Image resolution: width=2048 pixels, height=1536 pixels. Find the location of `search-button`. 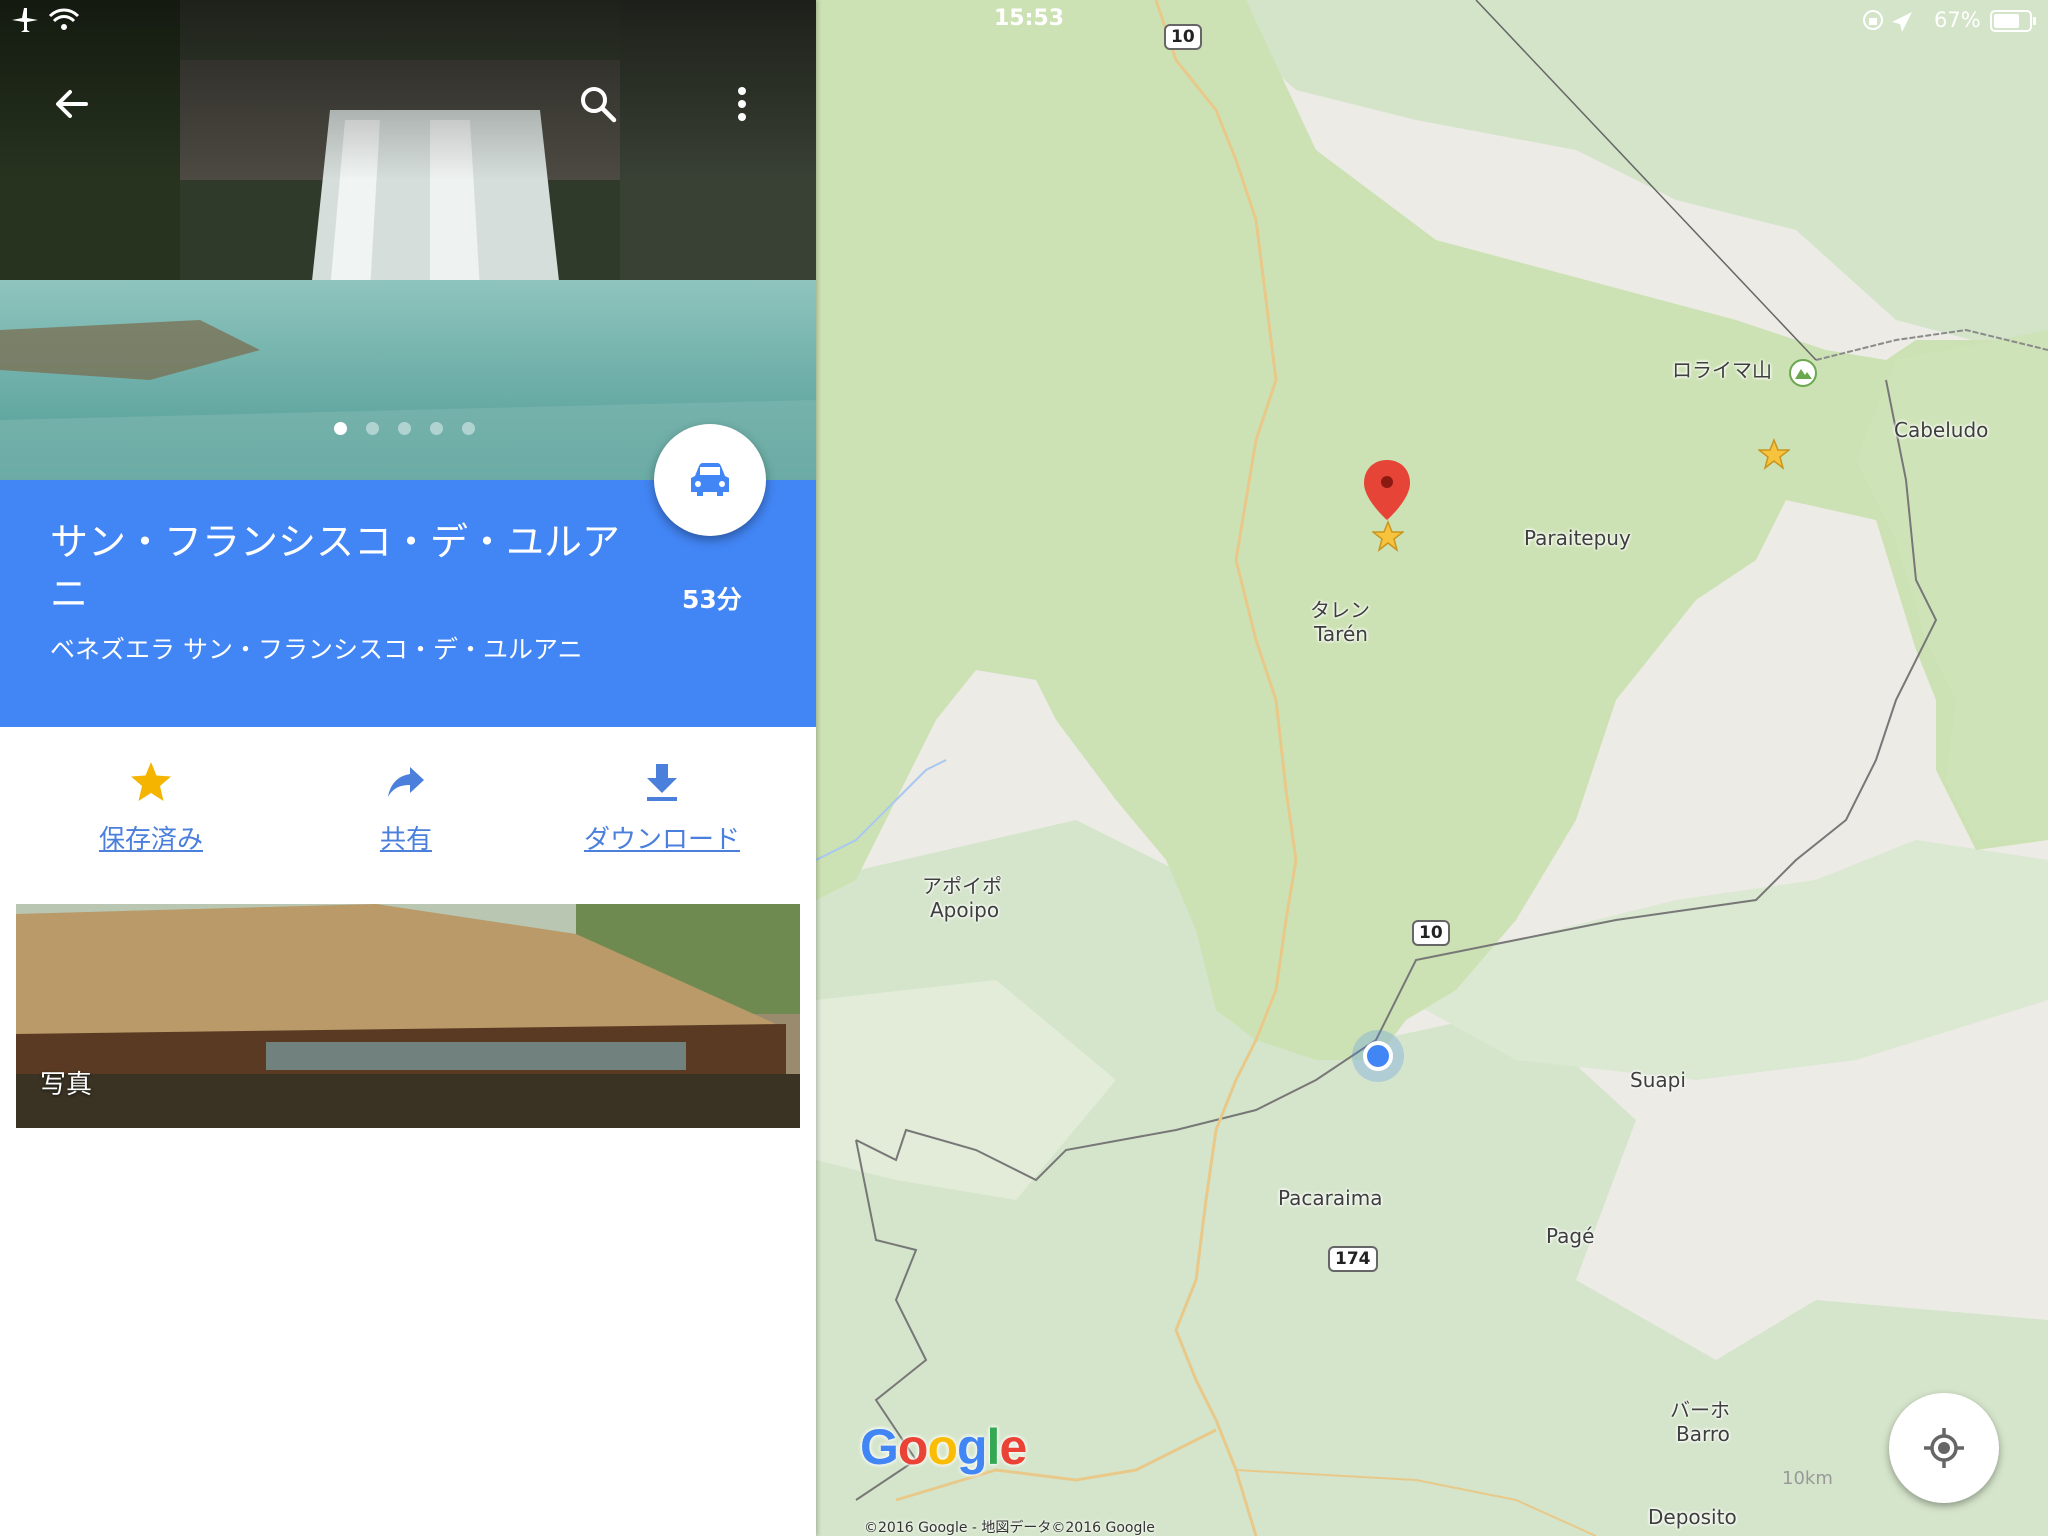

search-button is located at coordinates (598, 104).